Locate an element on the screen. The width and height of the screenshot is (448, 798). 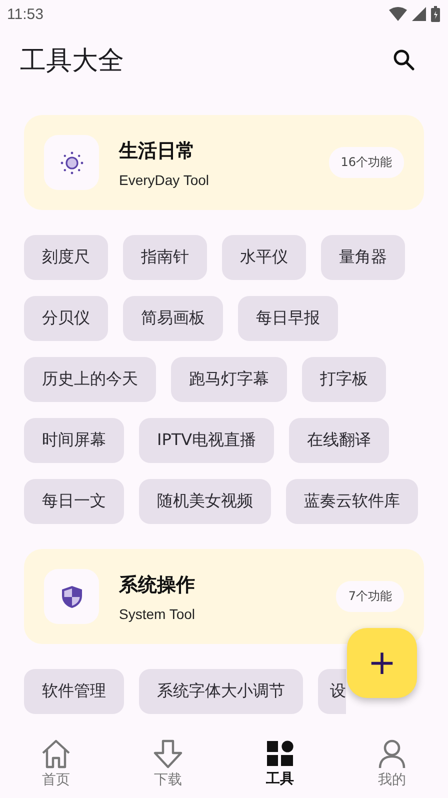
add-button: + is located at coordinates (382, 663).